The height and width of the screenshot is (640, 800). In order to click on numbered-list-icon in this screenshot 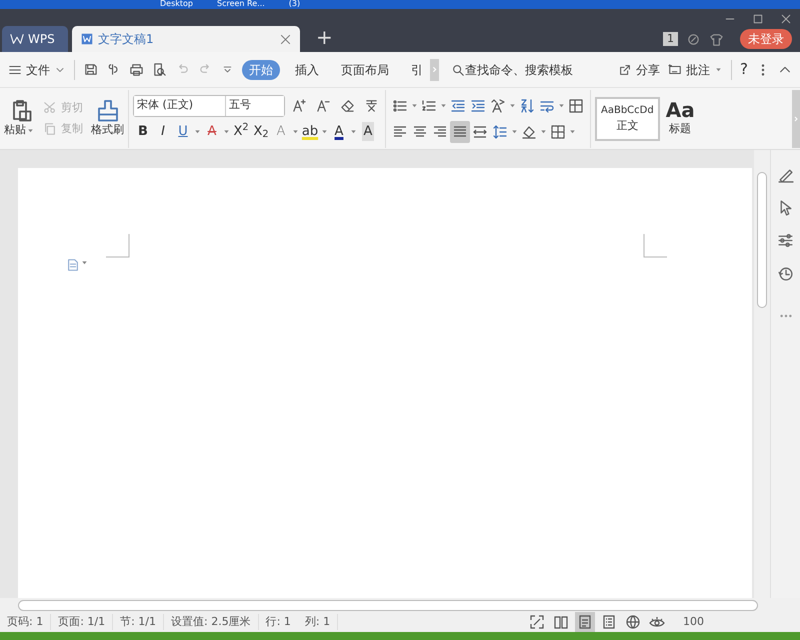, I will do `click(429, 106)`.